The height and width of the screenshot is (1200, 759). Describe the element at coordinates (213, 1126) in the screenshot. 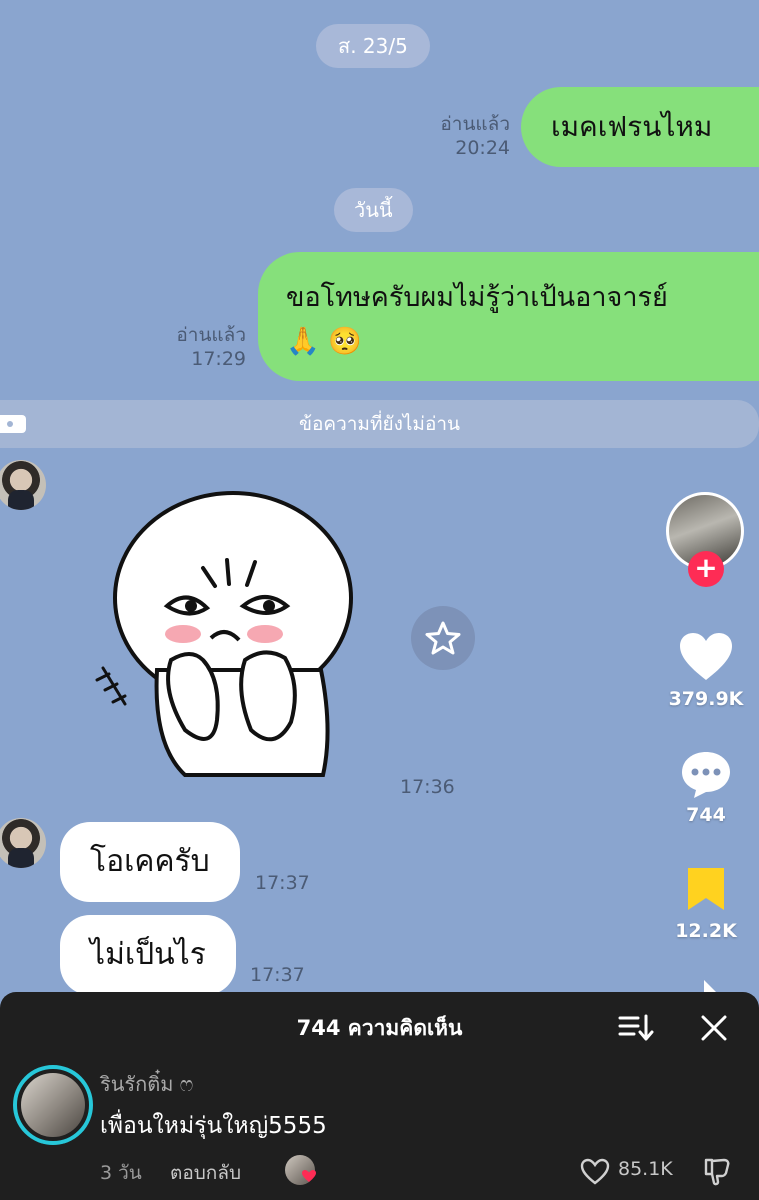

I see `comment-text: เพื่อนใหม่รุ่นใหญ่5555` at that location.